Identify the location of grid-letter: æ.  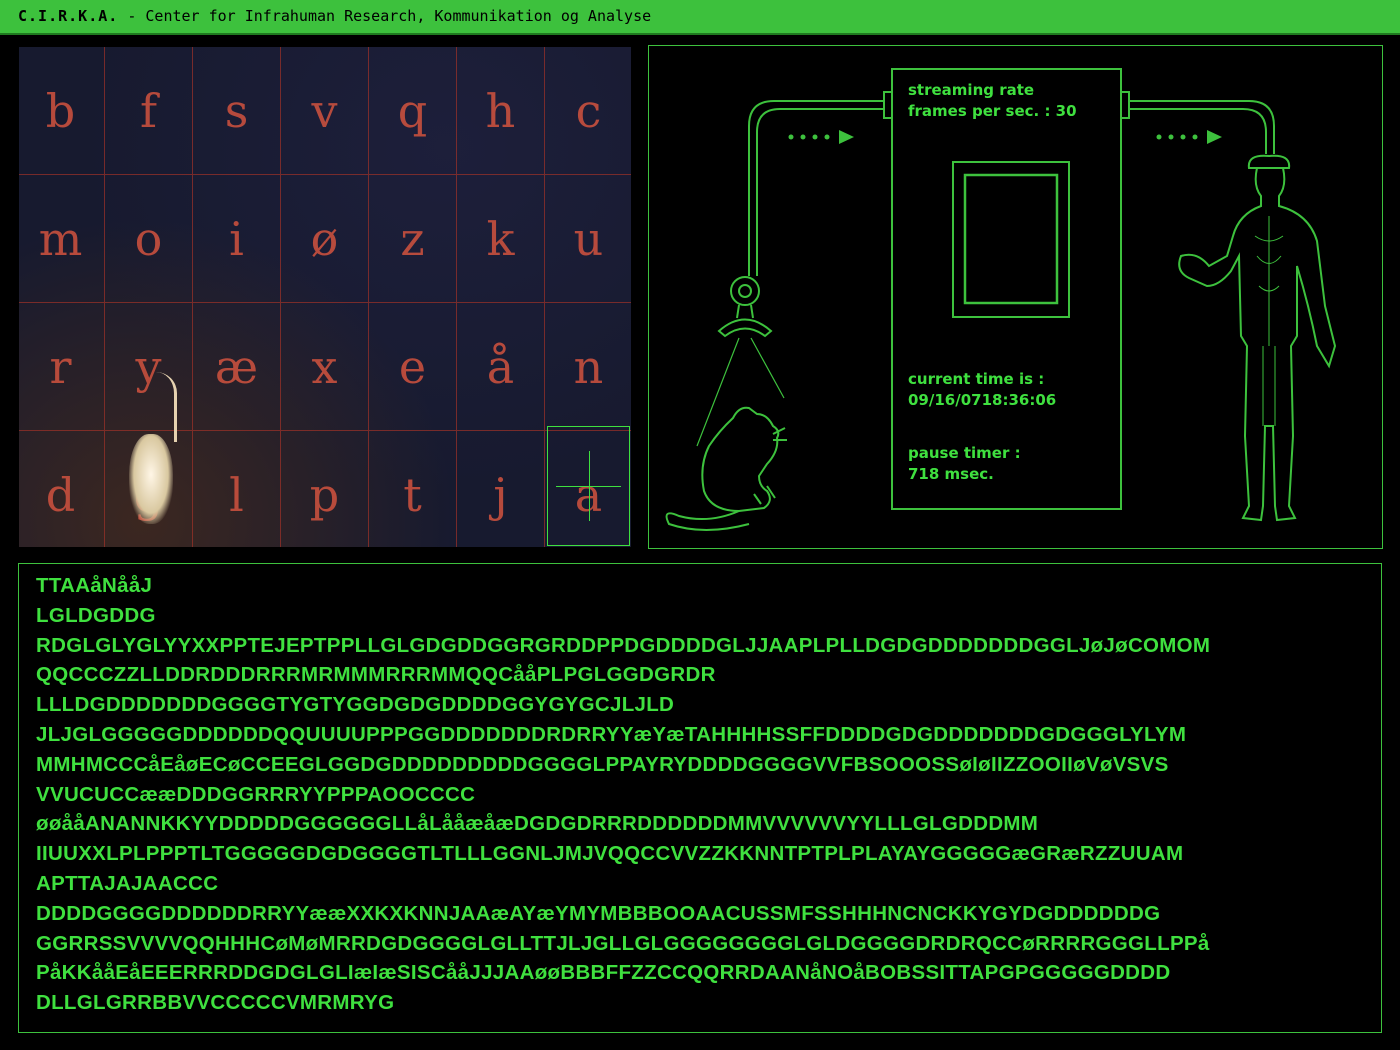
(236, 366).